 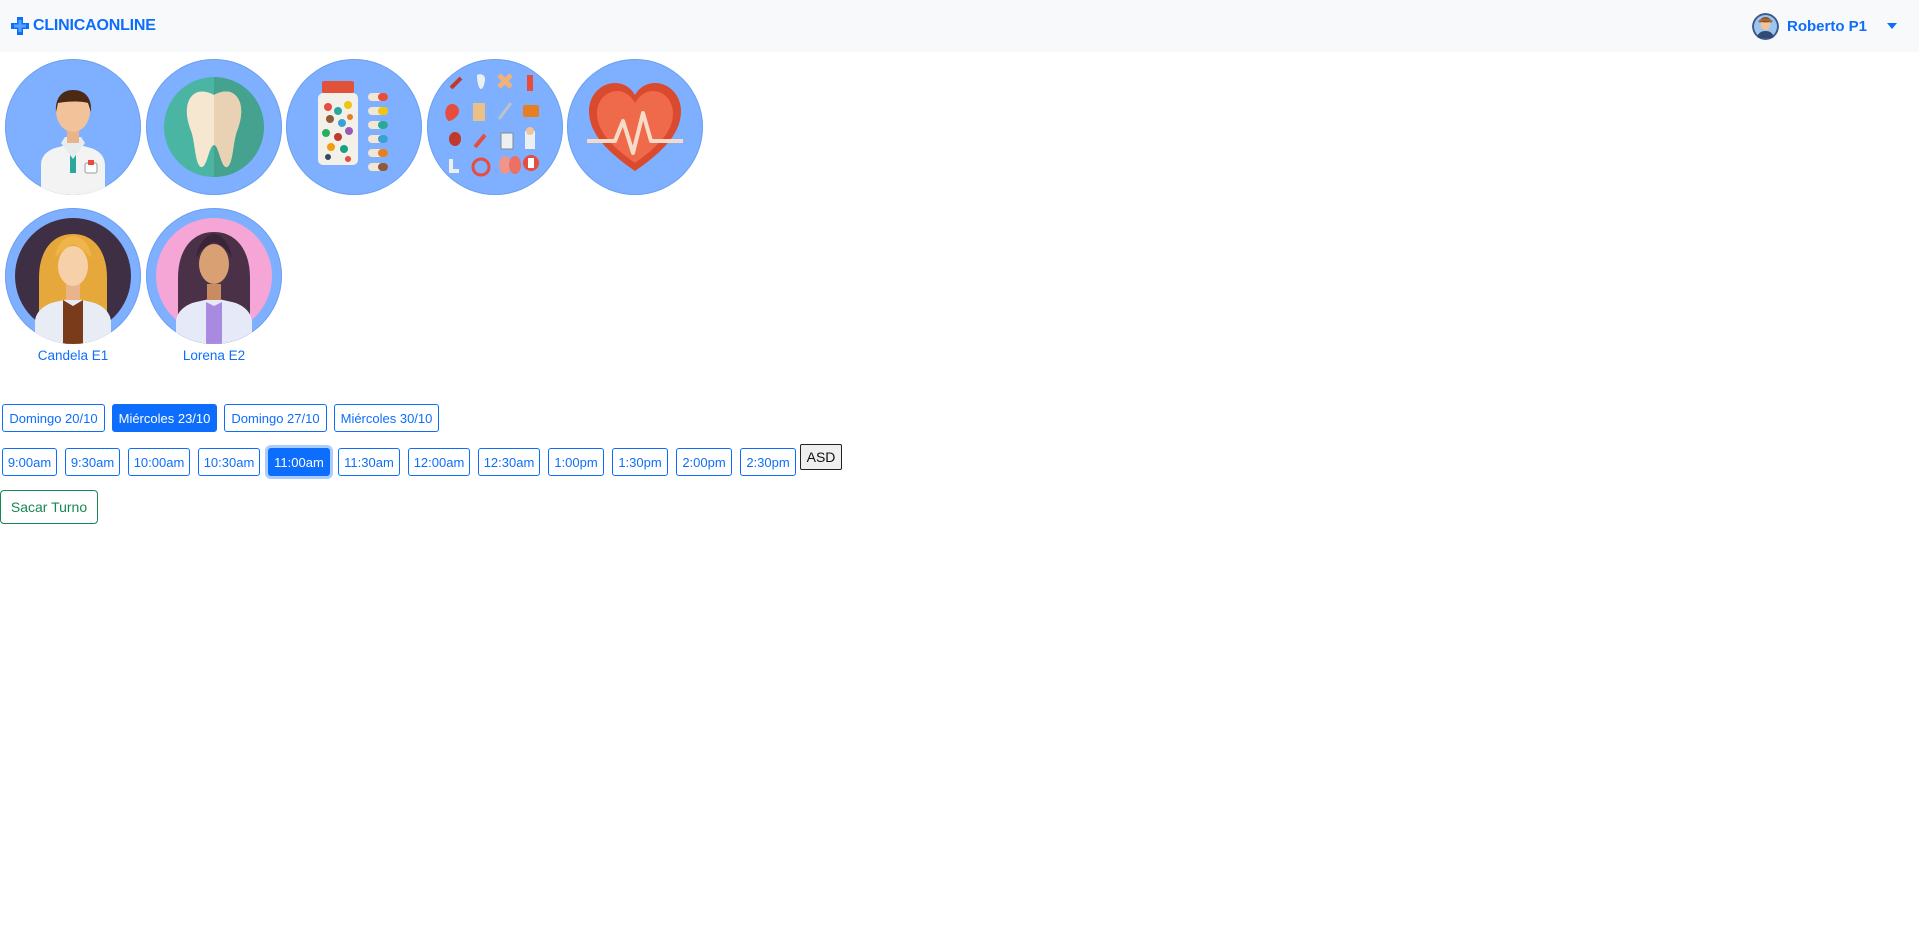 What do you see at coordinates (229, 462) in the screenshot?
I see `time-slot-button: 10:30am` at bounding box center [229, 462].